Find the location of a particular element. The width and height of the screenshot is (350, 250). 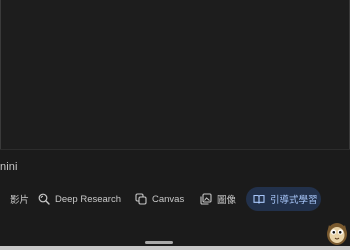

deep-research-icon is located at coordinates (44, 199).